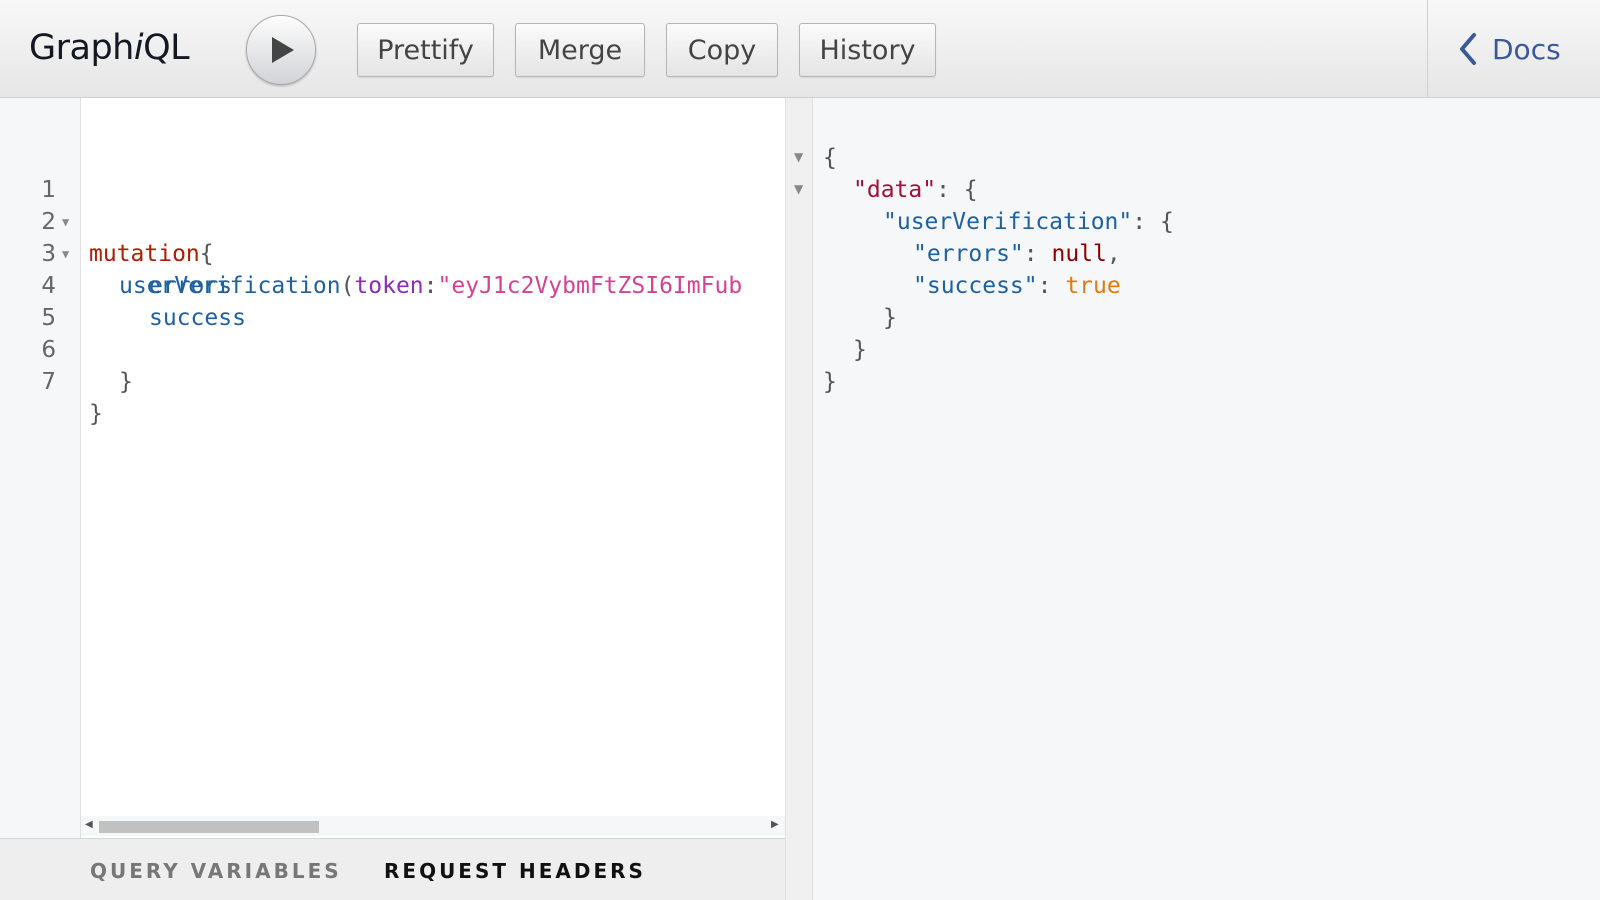 Image resolution: width=1600 pixels, height=900 pixels. Describe the element at coordinates (392, 348) in the screenshot. I see `code-line: 6 }` at that location.